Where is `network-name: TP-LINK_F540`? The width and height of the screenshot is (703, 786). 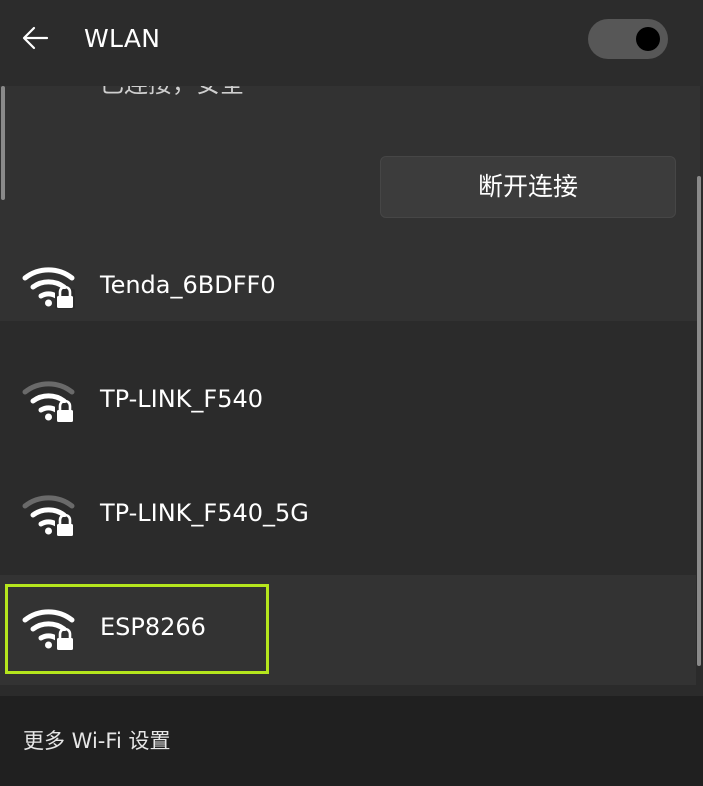 network-name: TP-LINK_F540 is located at coordinates (182, 399).